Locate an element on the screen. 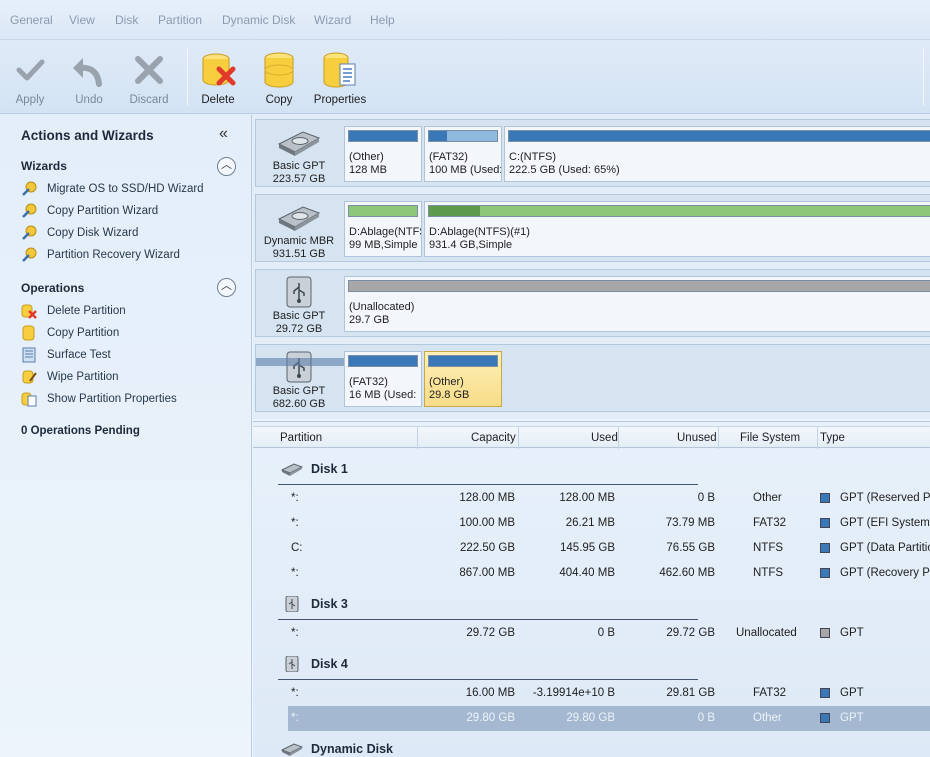 This screenshot has width=930, height=757. migrate-os-wizard-link: Migrate OS to SSD/HD Wizard is located at coordinates (112, 189).